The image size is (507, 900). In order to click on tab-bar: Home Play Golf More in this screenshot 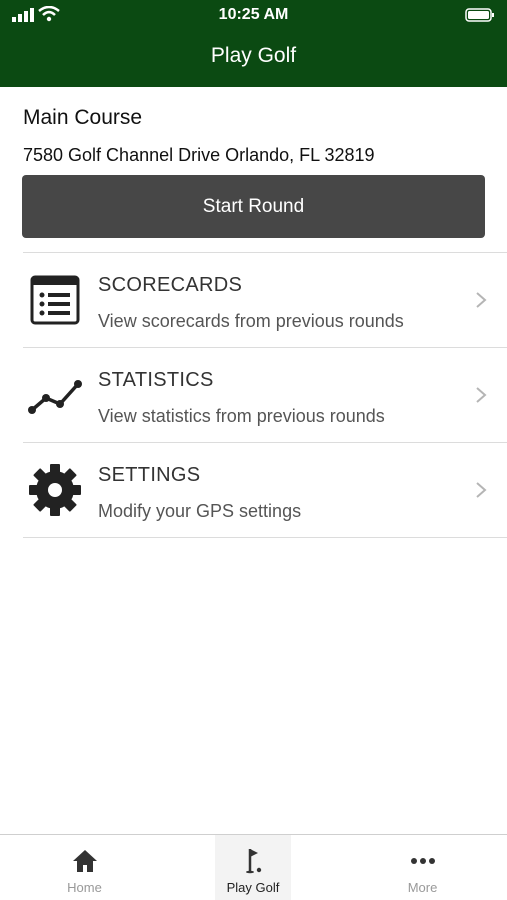, I will do `click(253, 867)`.